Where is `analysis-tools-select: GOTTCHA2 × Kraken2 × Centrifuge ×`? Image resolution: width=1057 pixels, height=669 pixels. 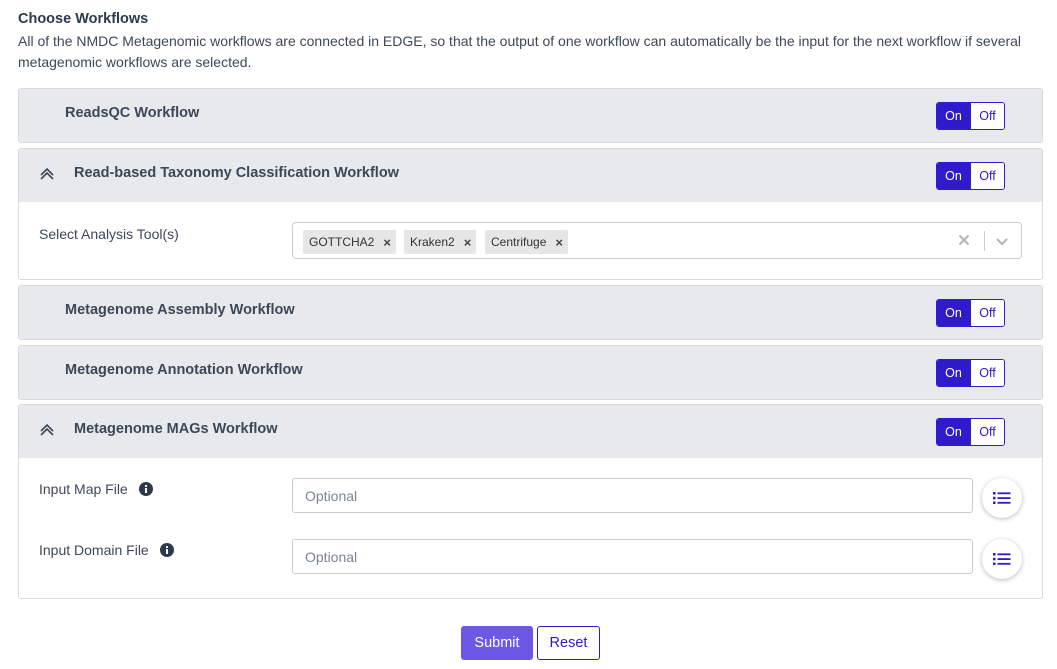 analysis-tools-select: GOTTCHA2 × Kraken2 × Centrifuge × is located at coordinates (657, 240).